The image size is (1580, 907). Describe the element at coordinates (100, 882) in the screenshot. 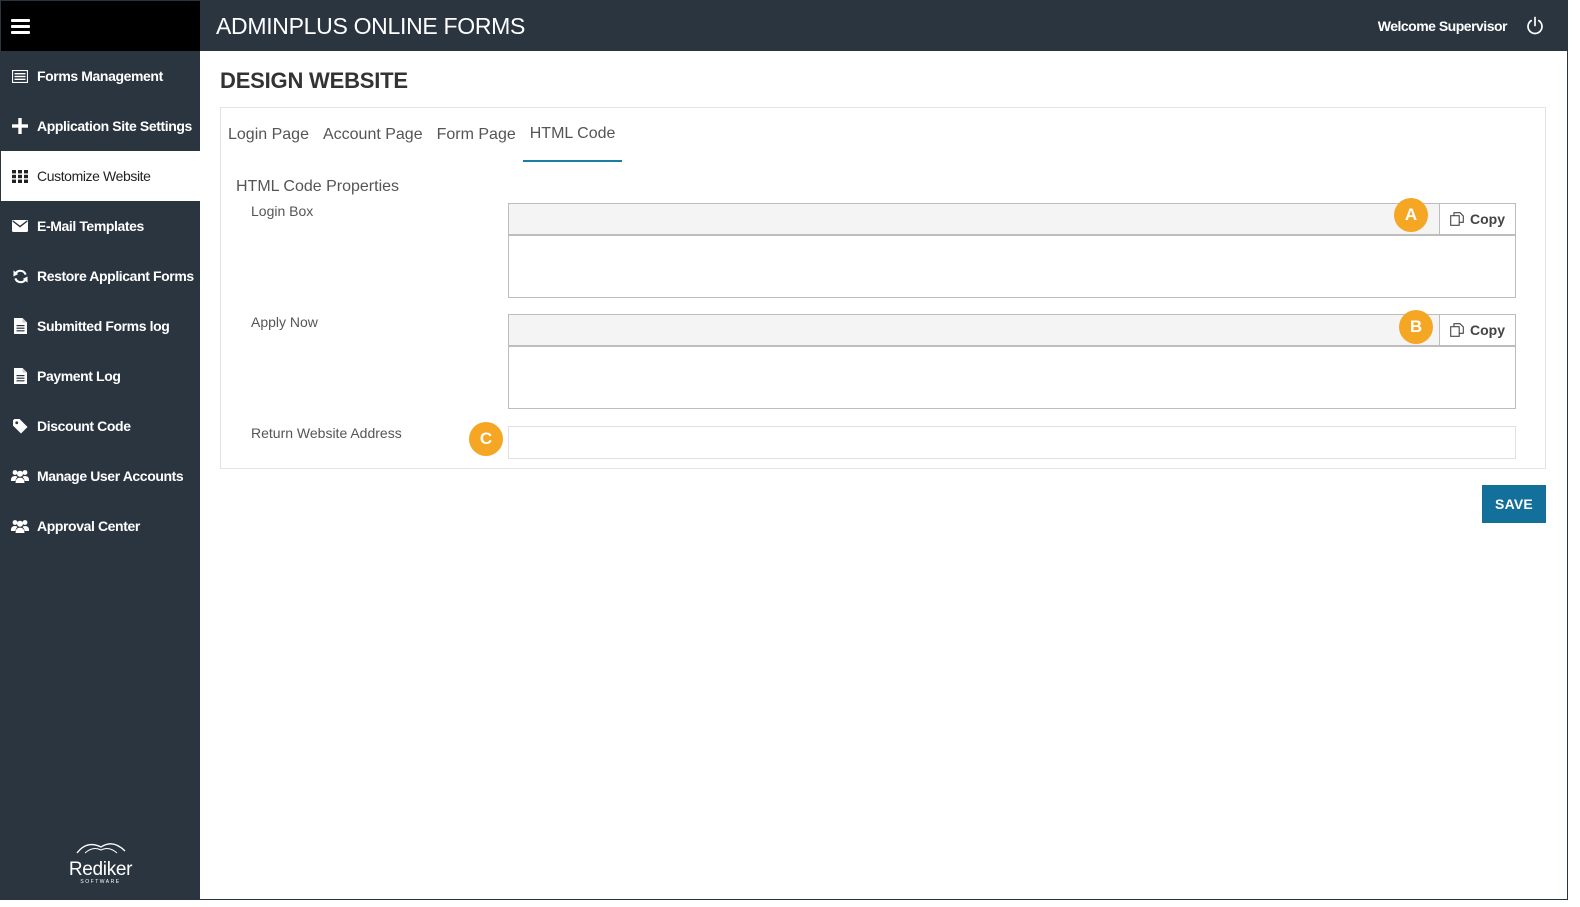

I see `logo-sub: SOFTWARE` at that location.